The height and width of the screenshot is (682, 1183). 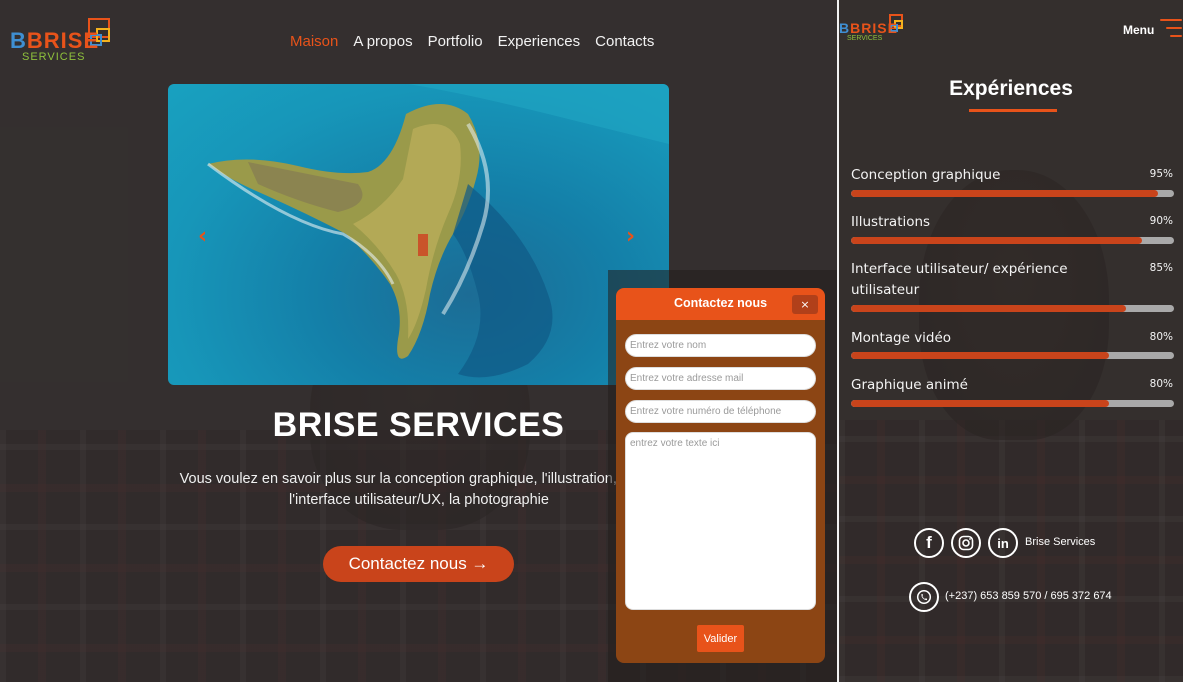 I want to click on nav-item-contacts: Contacts, so click(x=624, y=41).